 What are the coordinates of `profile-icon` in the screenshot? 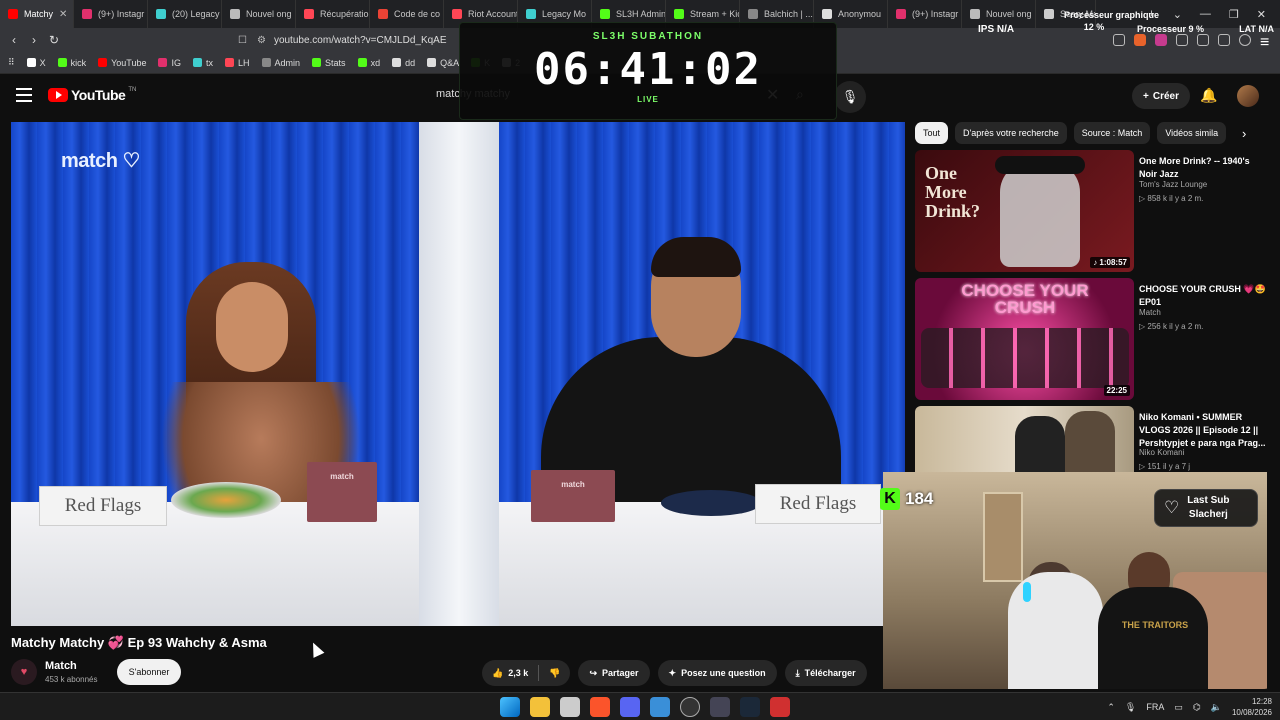 It's located at (1245, 40).